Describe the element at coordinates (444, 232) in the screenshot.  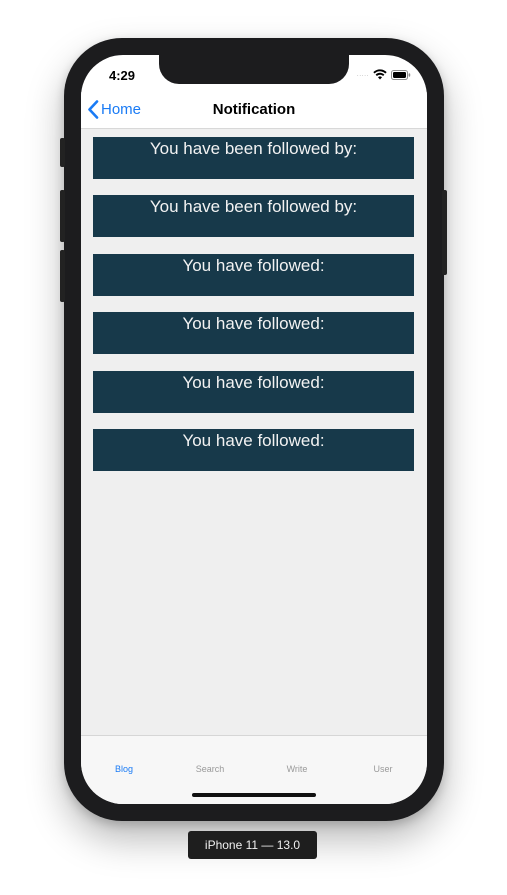
I see `power-button` at that location.